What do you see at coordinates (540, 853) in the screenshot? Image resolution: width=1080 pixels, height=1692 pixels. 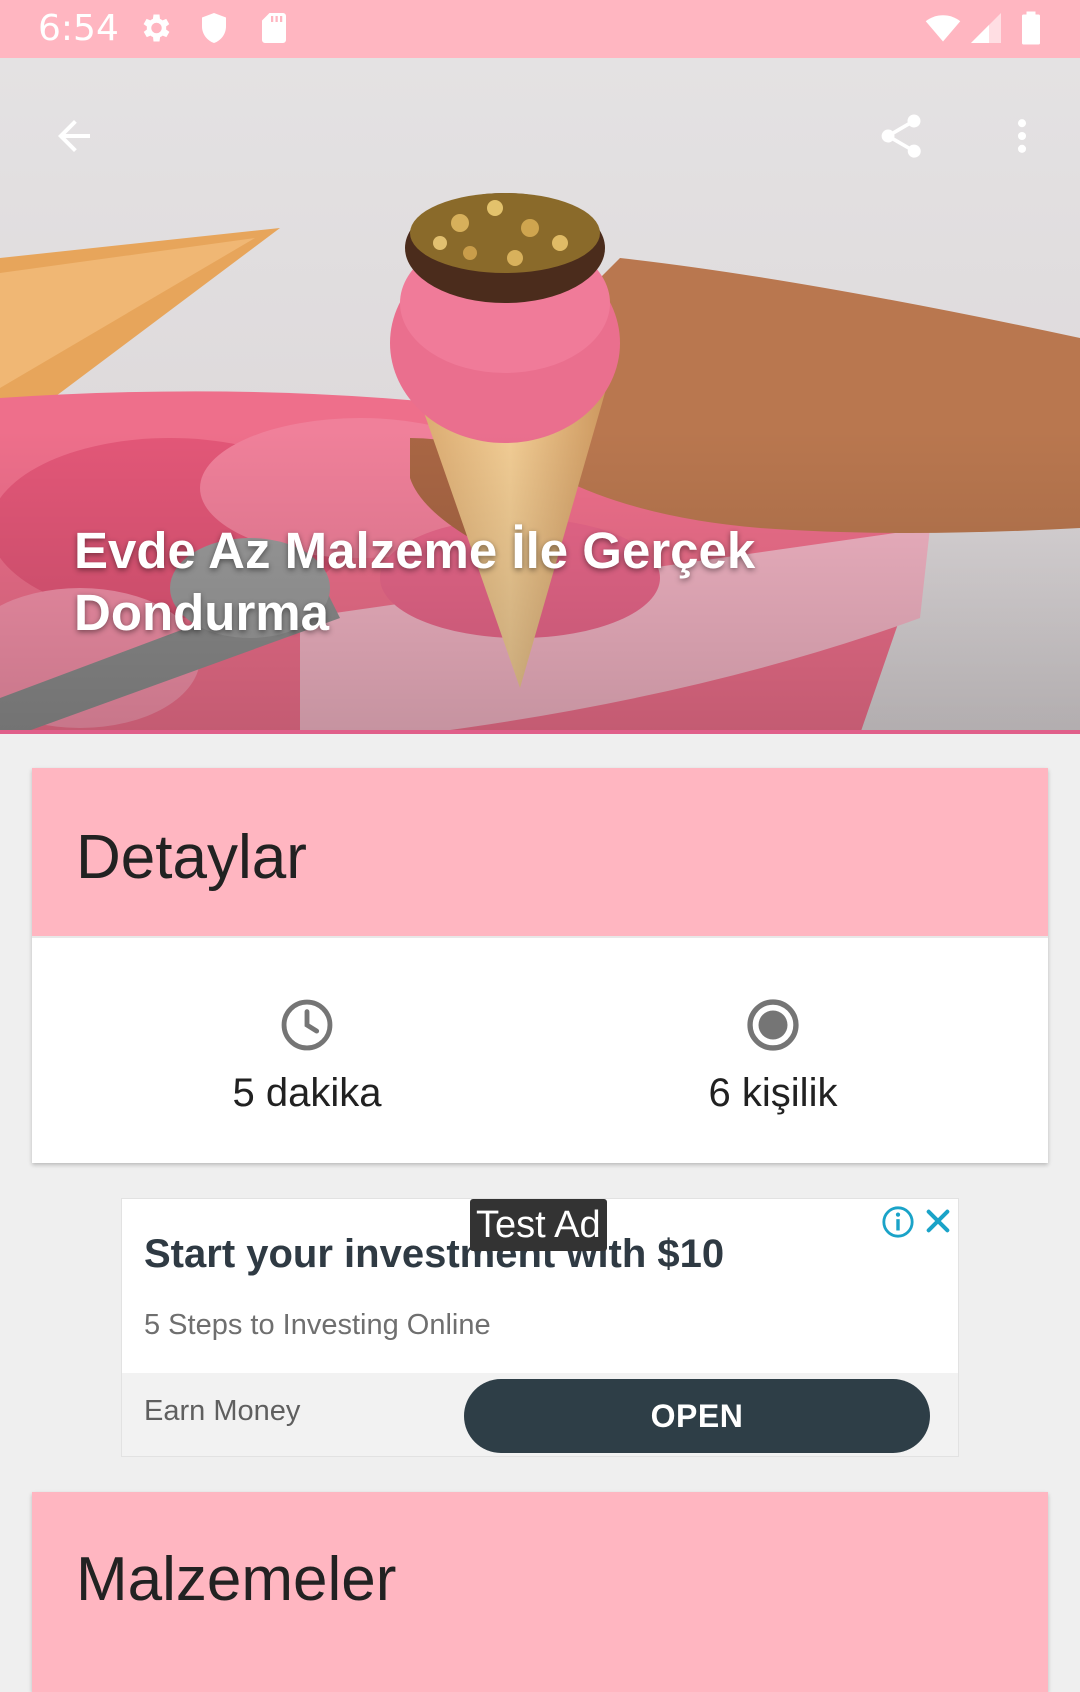 I see `details-header: Detaylar` at bounding box center [540, 853].